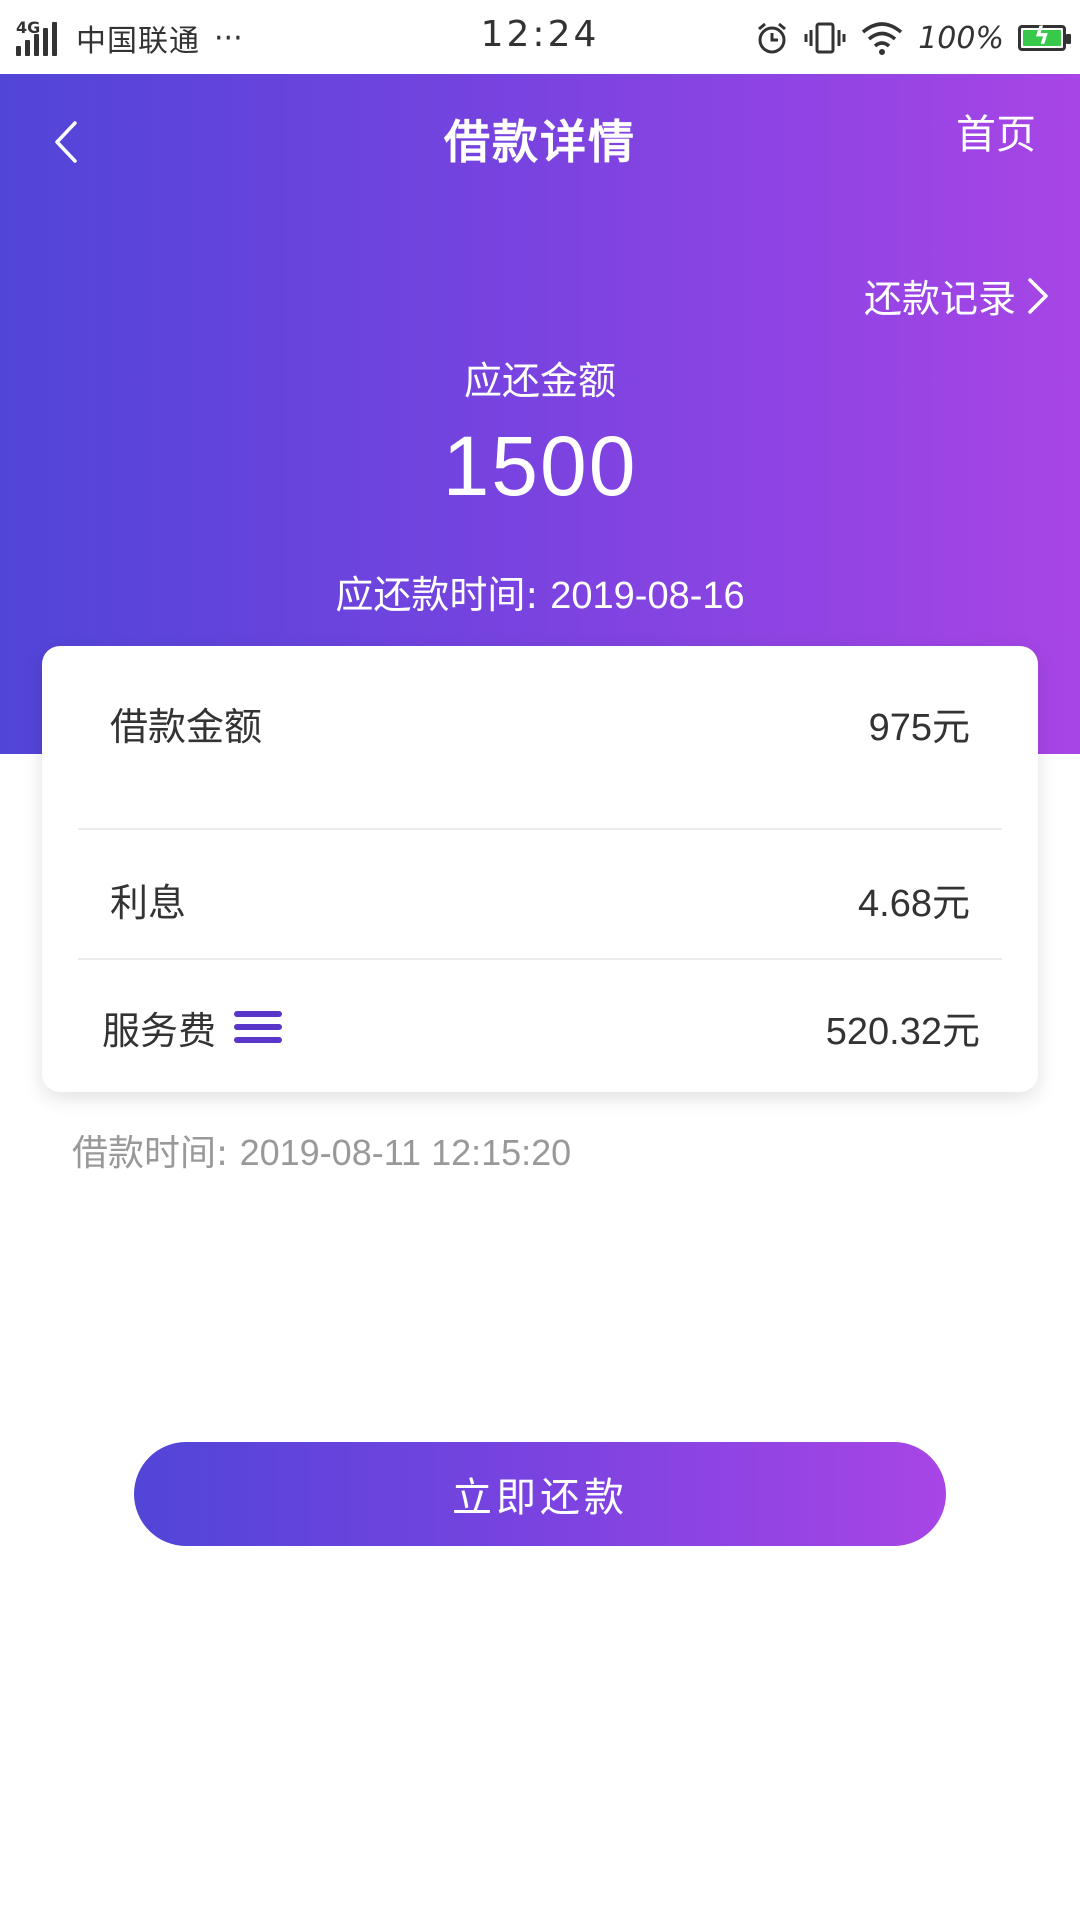  I want to click on home-link: 首页, so click(996, 131).